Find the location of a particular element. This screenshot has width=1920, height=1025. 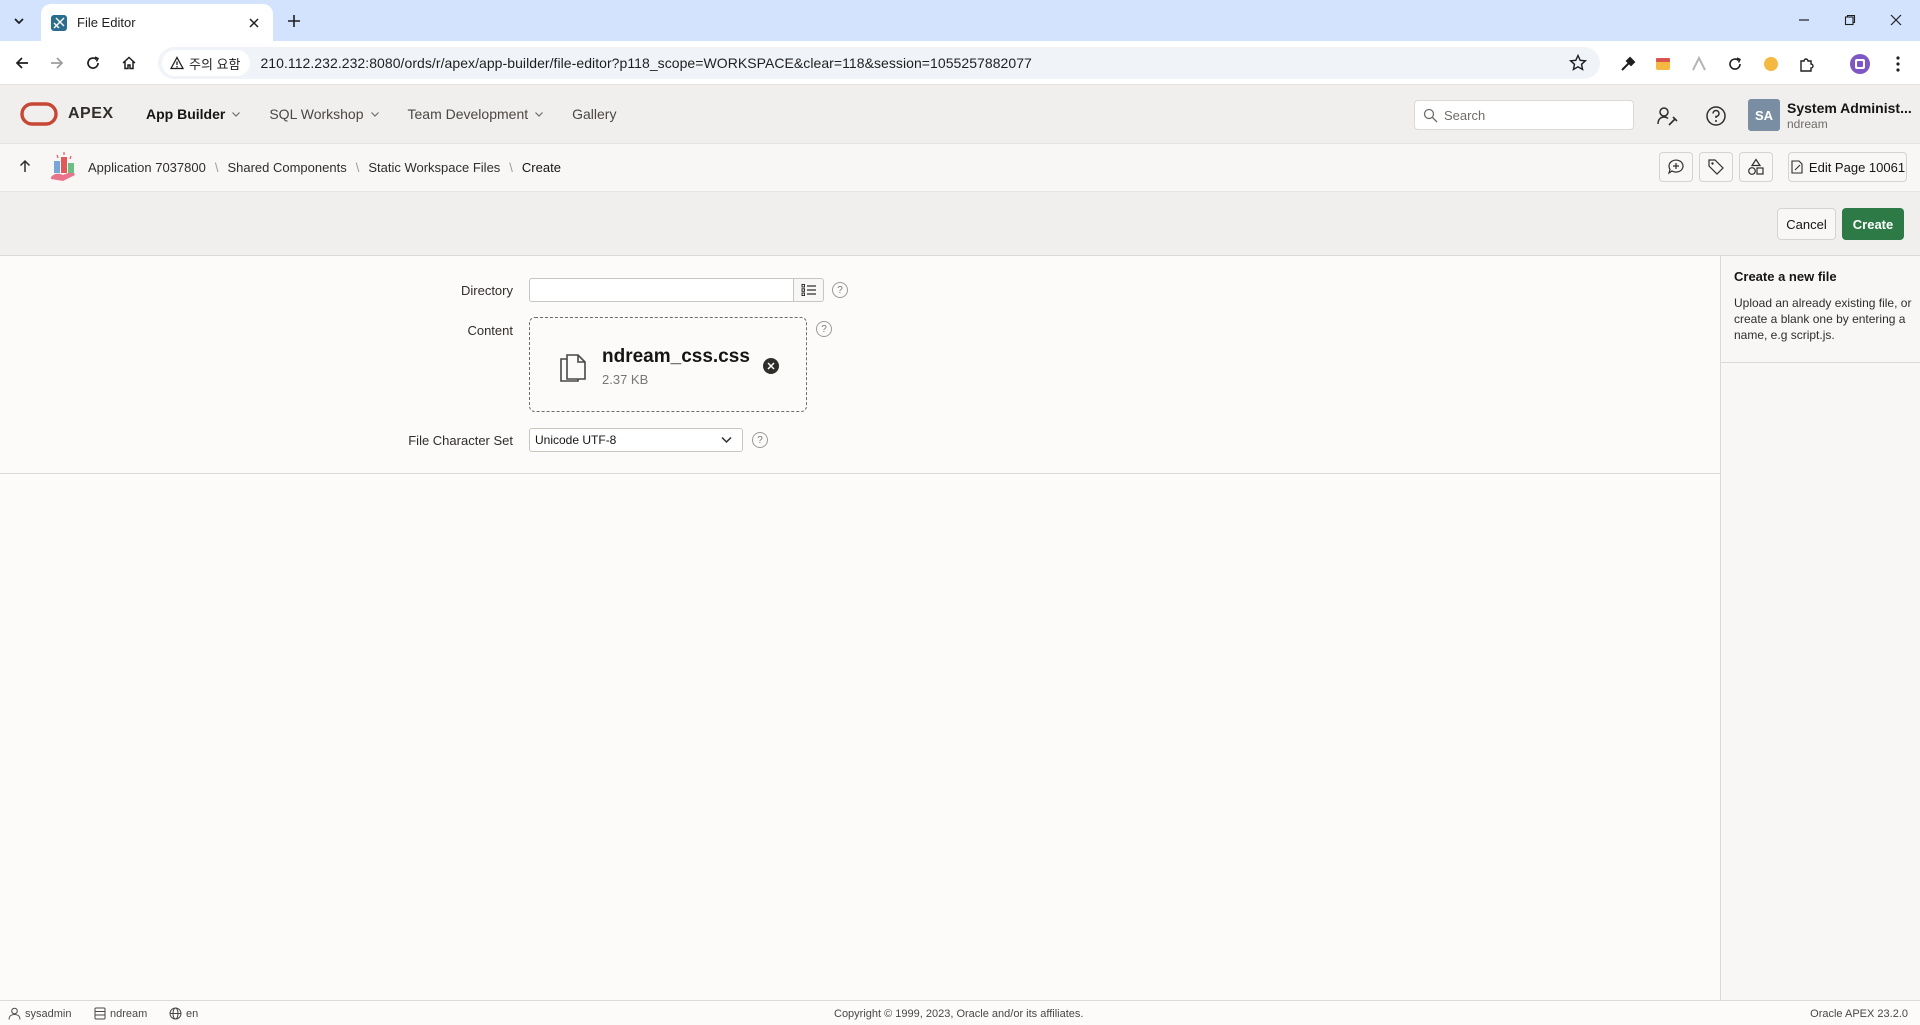

footer-user: sysadmin is located at coordinates (39, 1013).